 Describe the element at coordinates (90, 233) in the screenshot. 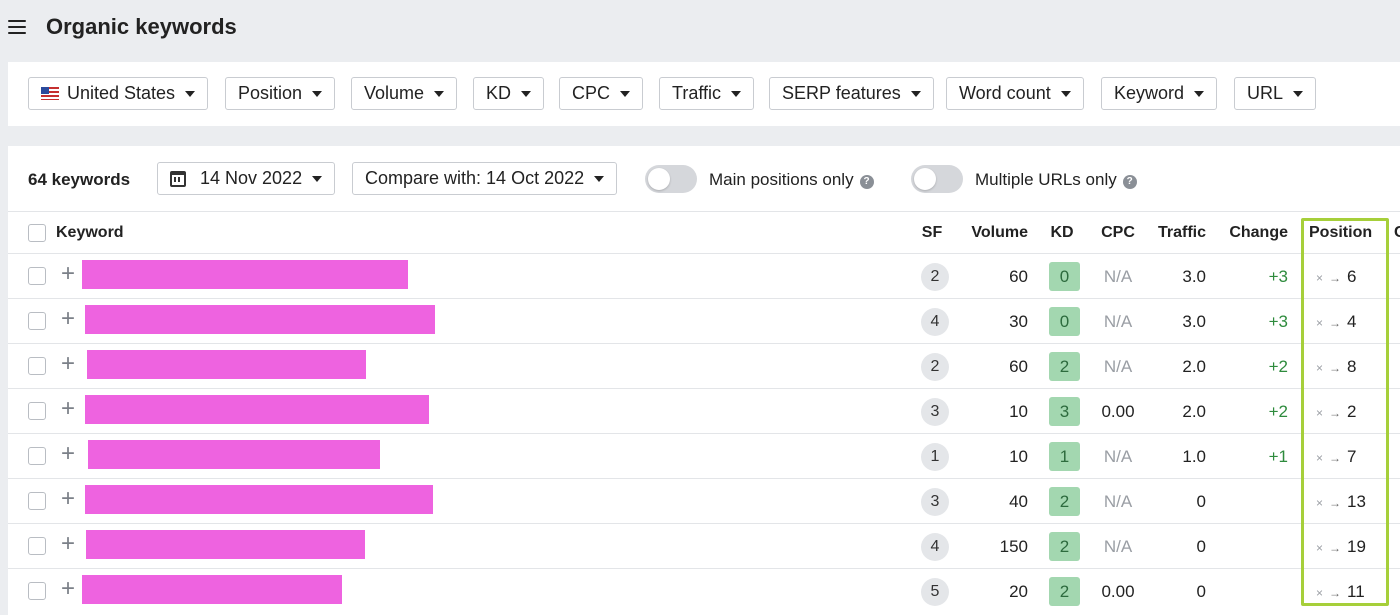

I see `col-keyword: Keyword` at that location.